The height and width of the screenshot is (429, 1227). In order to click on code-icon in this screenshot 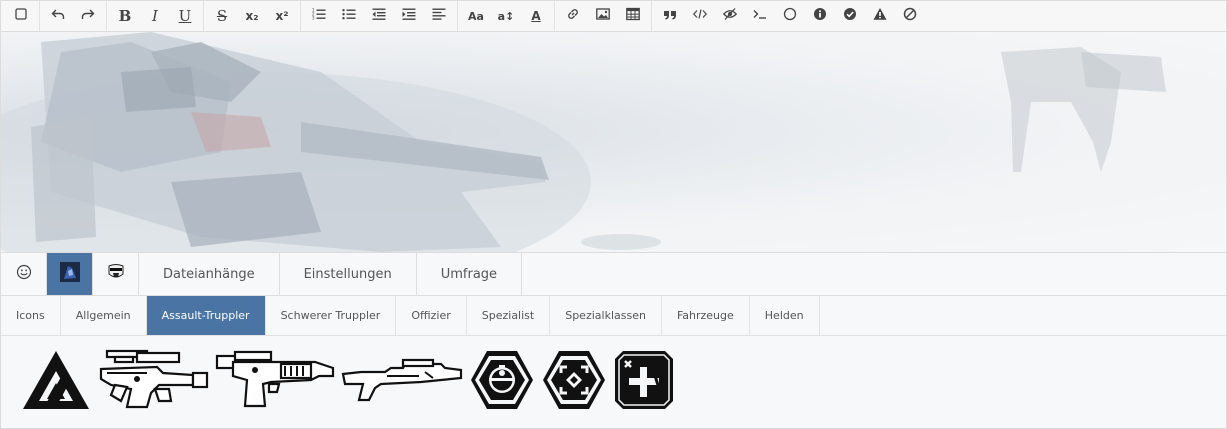, I will do `click(700, 16)`.